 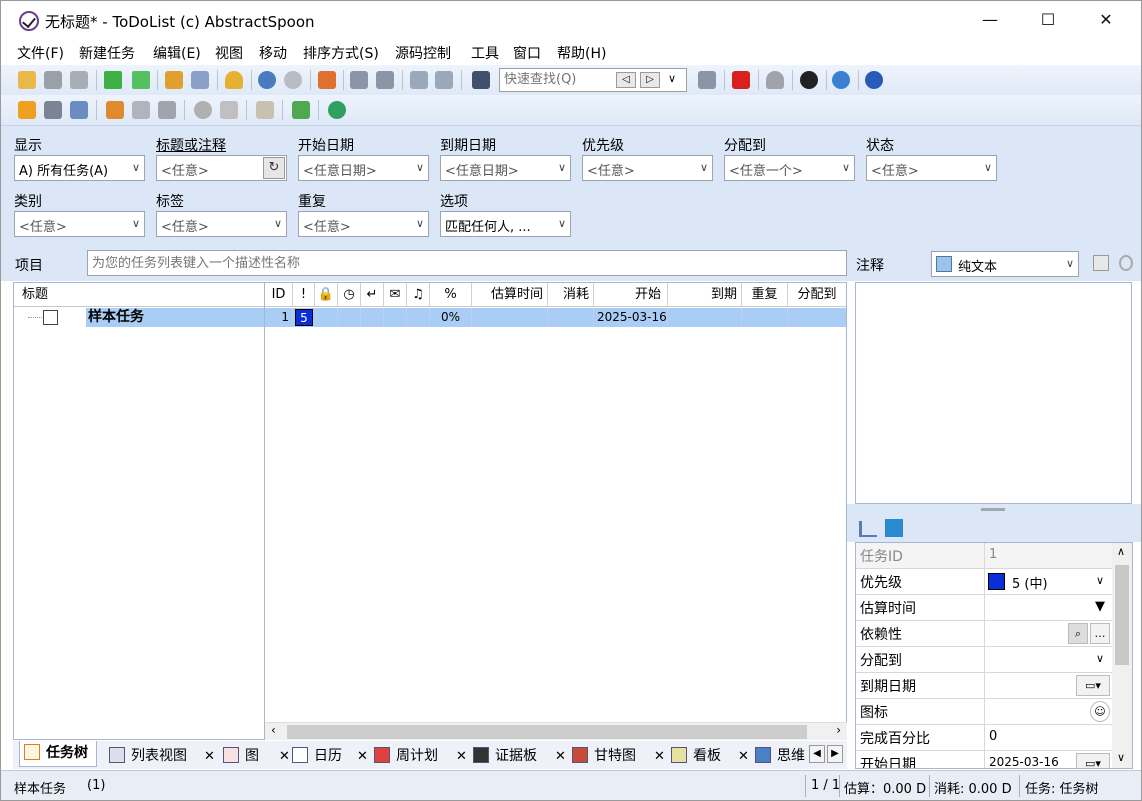 I want to click on column-header-recur: 重复, so click(x=765, y=295).